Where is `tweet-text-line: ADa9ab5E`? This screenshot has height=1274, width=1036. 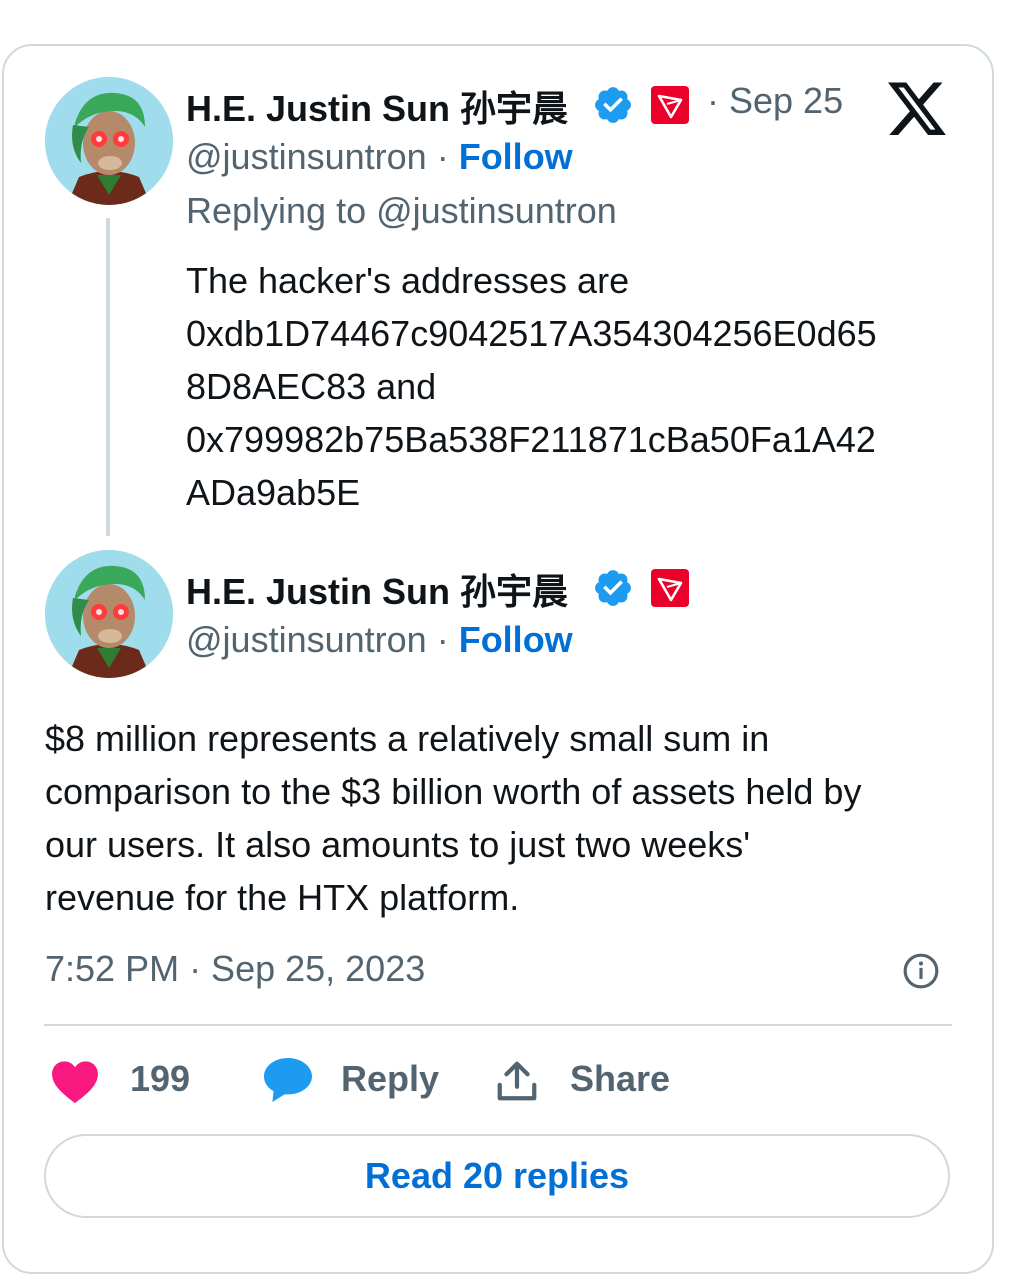
tweet-text-line: ADa9ab5E is located at coordinates (273, 492).